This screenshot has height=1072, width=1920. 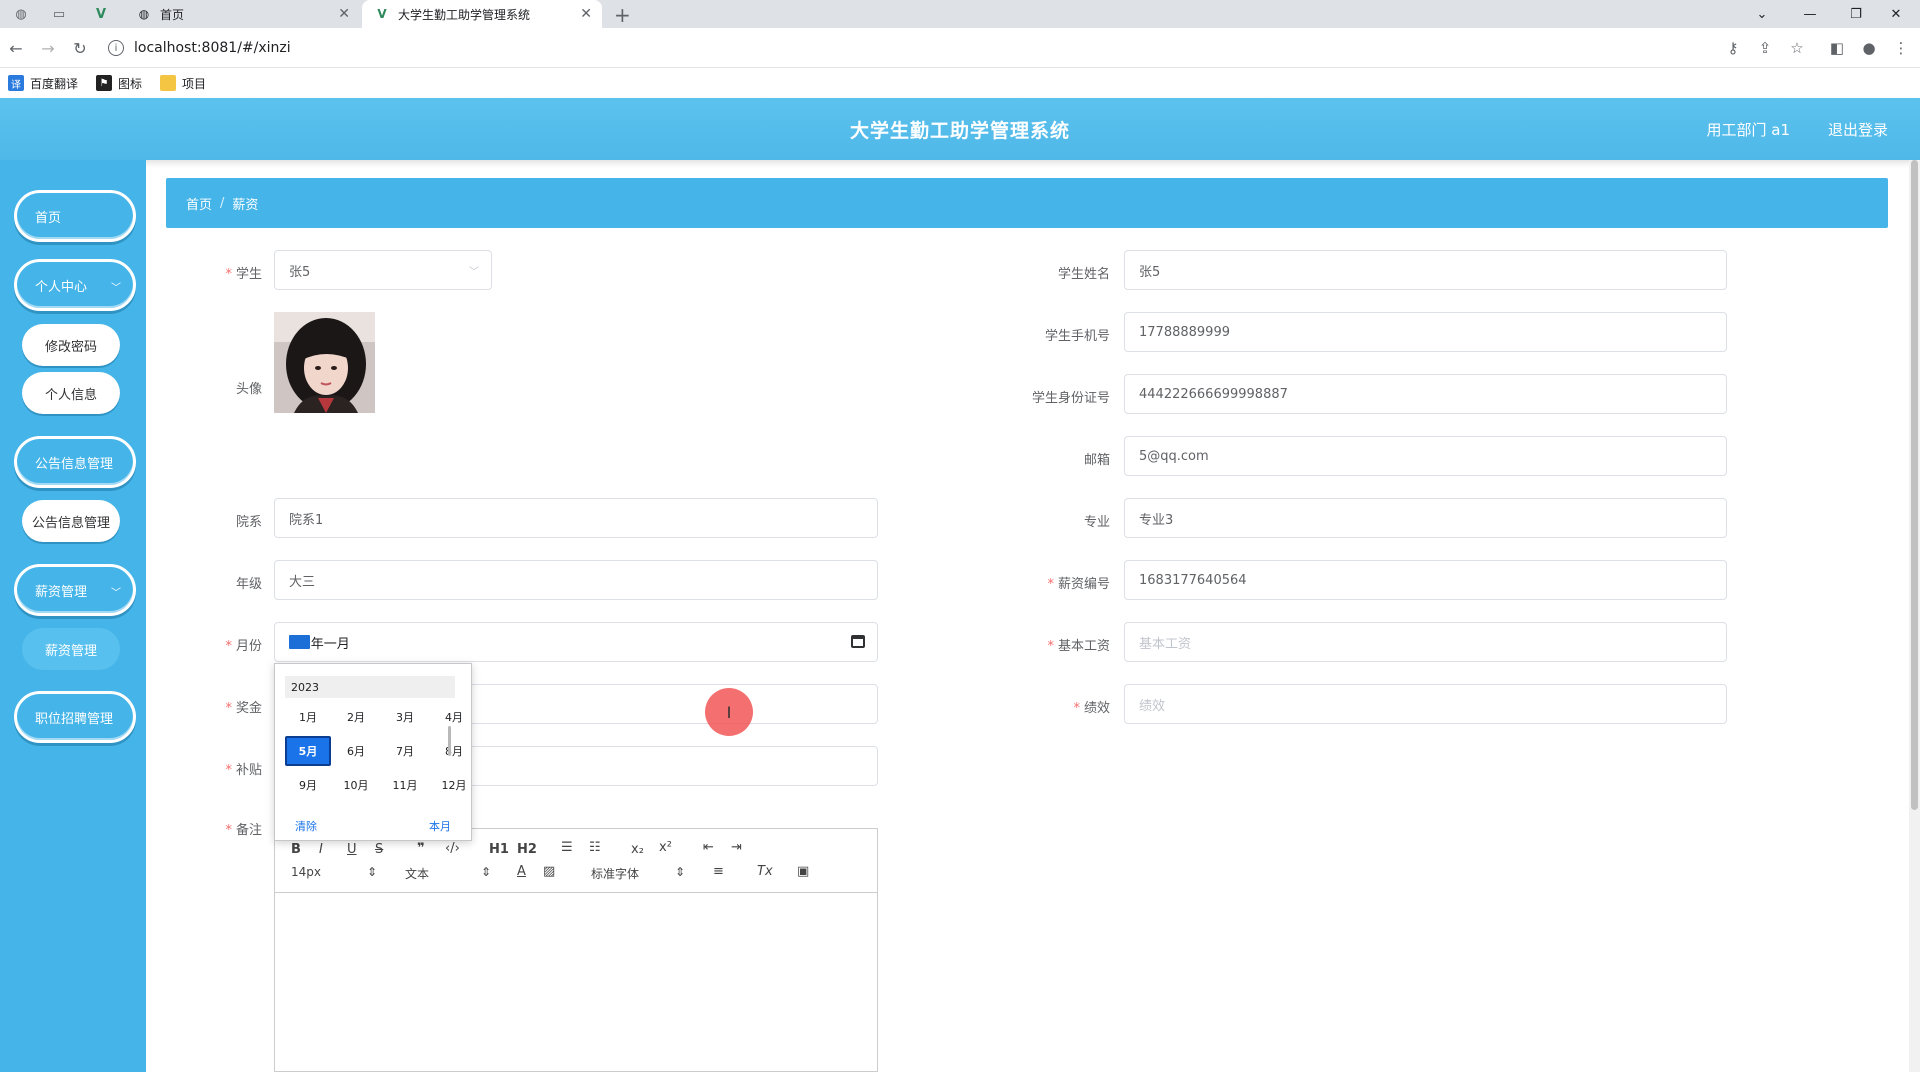 What do you see at coordinates (356, 751) in the screenshot?
I see `month-option: 6月` at bounding box center [356, 751].